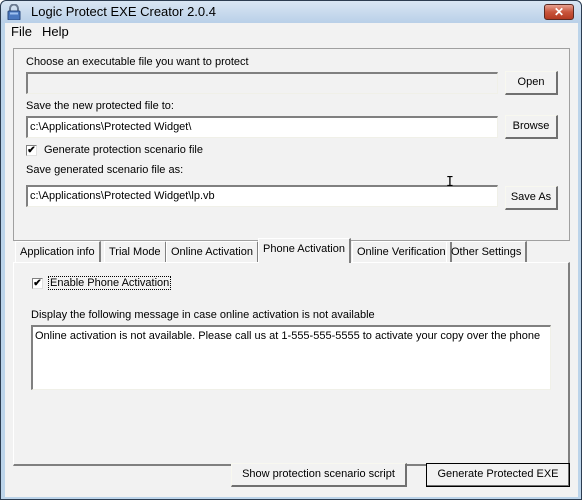 The width and height of the screenshot is (582, 500). What do you see at coordinates (262, 127) in the screenshot?
I see `save-to-input: c:\Applications\Protected Widget\` at bounding box center [262, 127].